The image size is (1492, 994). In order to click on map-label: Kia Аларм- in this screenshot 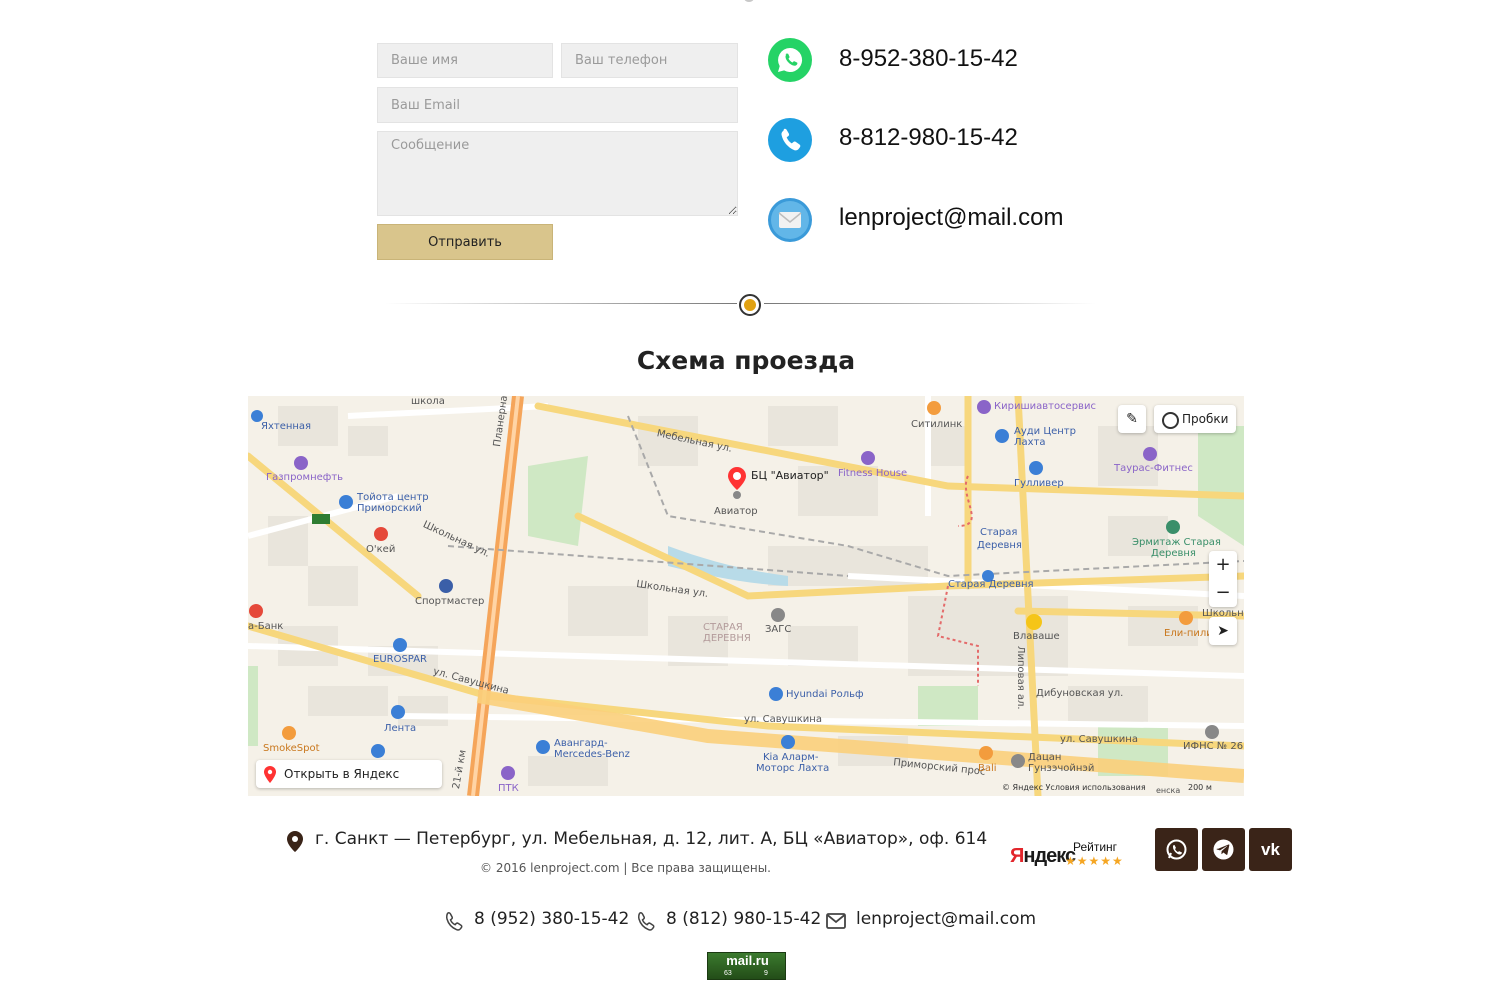, I will do `click(791, 757)`.